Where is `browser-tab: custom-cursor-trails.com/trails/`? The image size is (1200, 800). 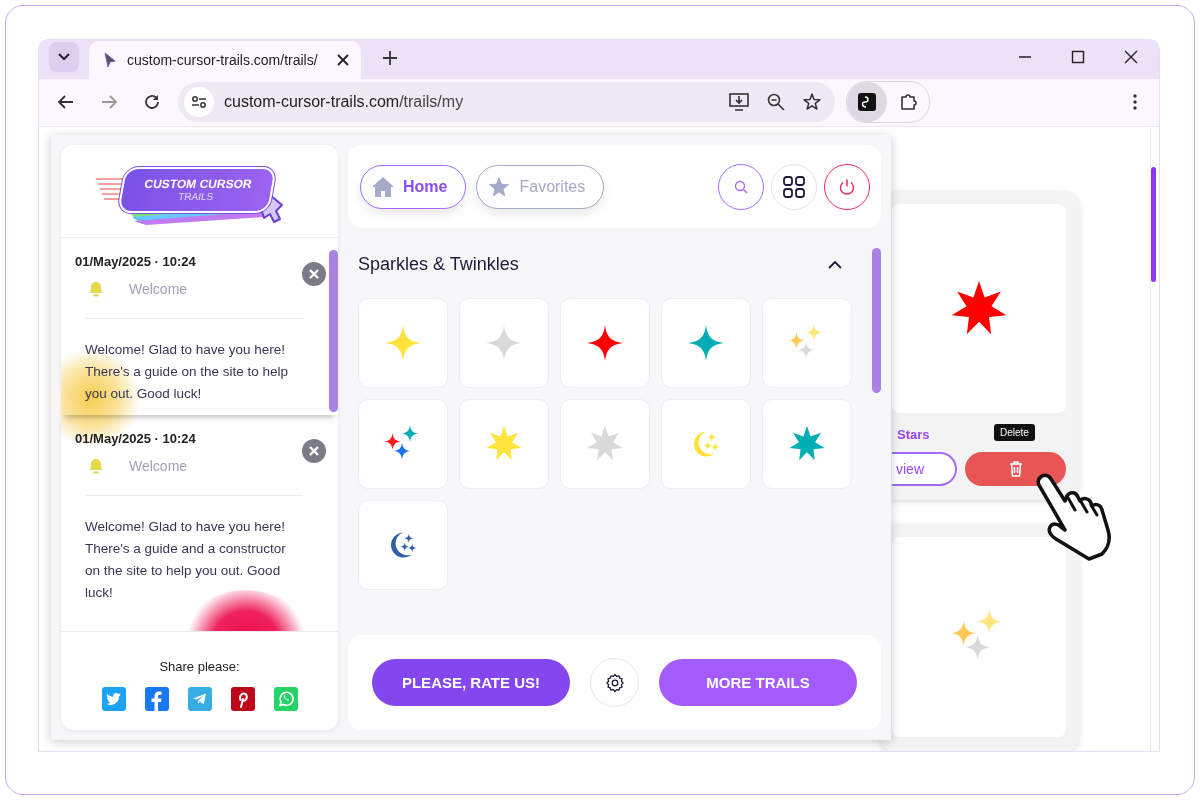 browser-tab: custom-cursor-trails.com/trails/ is located at coordinates (225, 59).